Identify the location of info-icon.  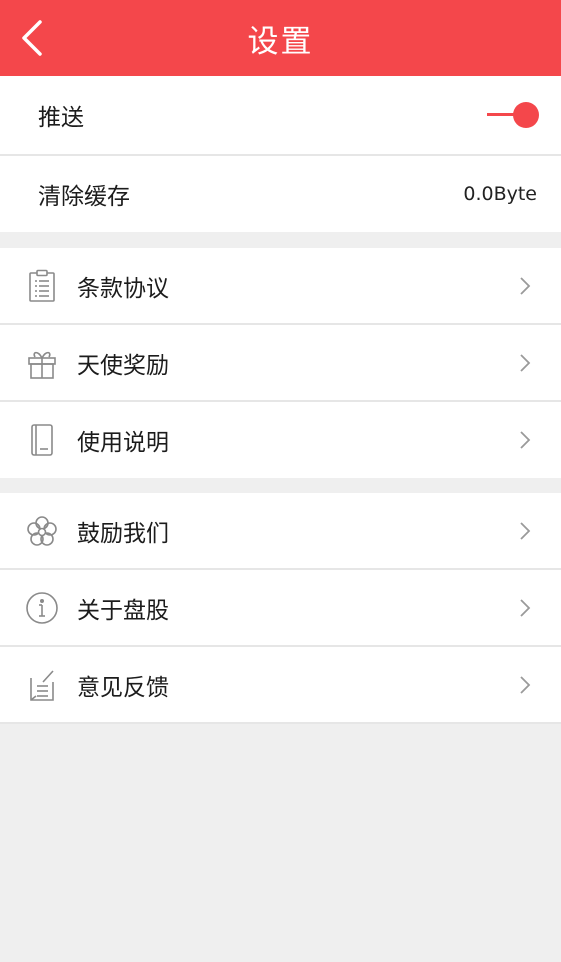
(42, 608).